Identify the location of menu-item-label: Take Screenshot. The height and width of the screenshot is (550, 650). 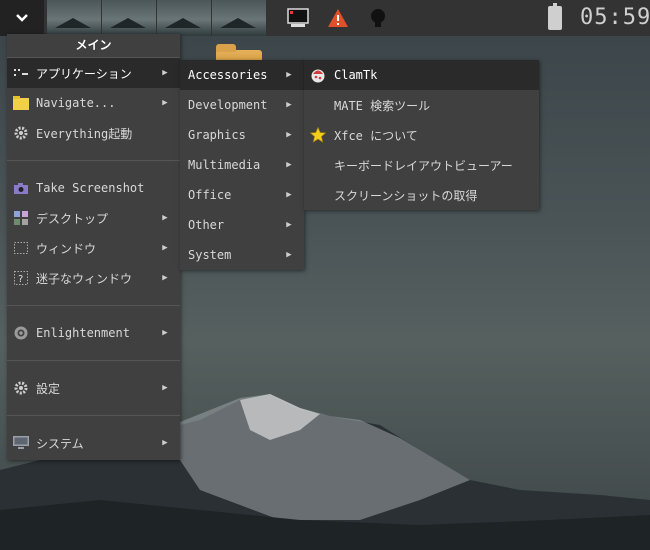
(90, 188).